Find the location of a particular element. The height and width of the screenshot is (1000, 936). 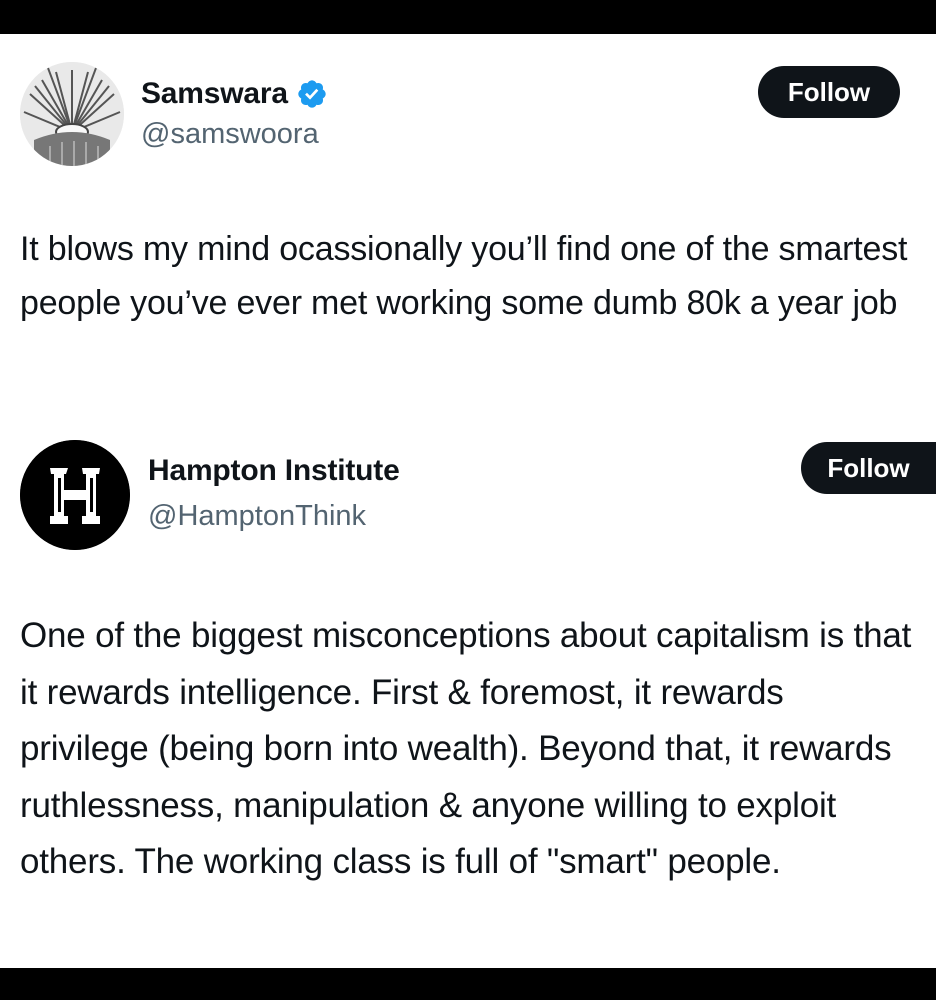

author-name-row: Samswara is located at coordinates (234, 94).